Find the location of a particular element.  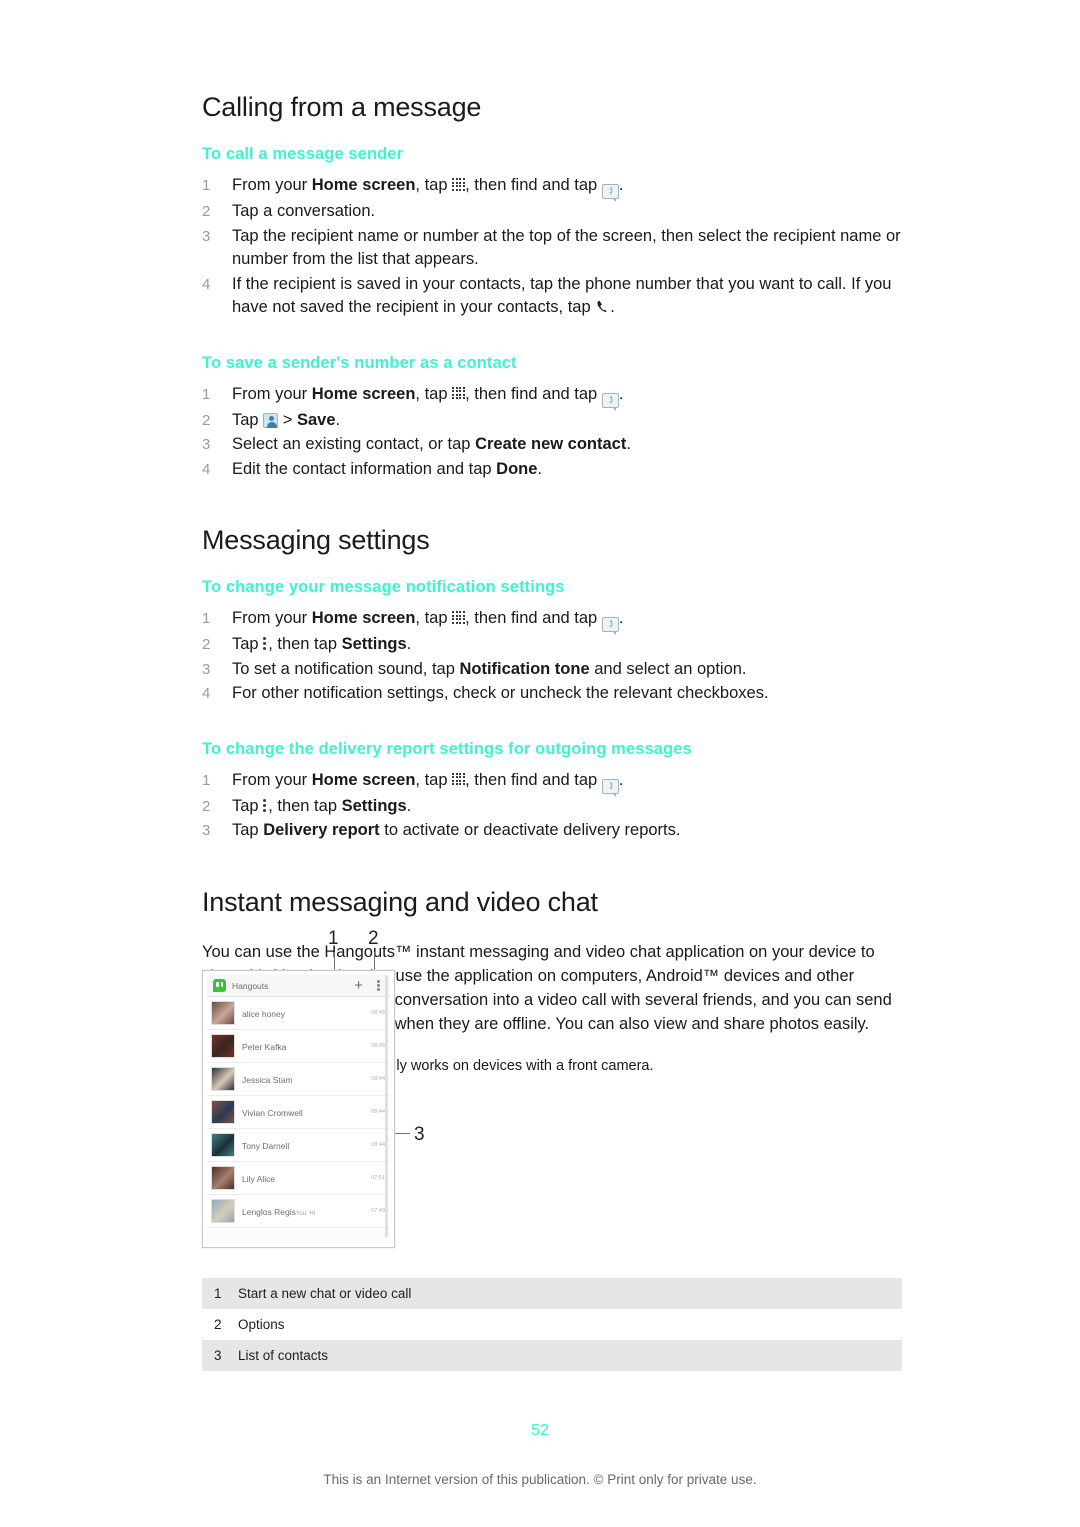

contact-row: Tony Darnell 08:44 is located at coordinates (298, 1145).